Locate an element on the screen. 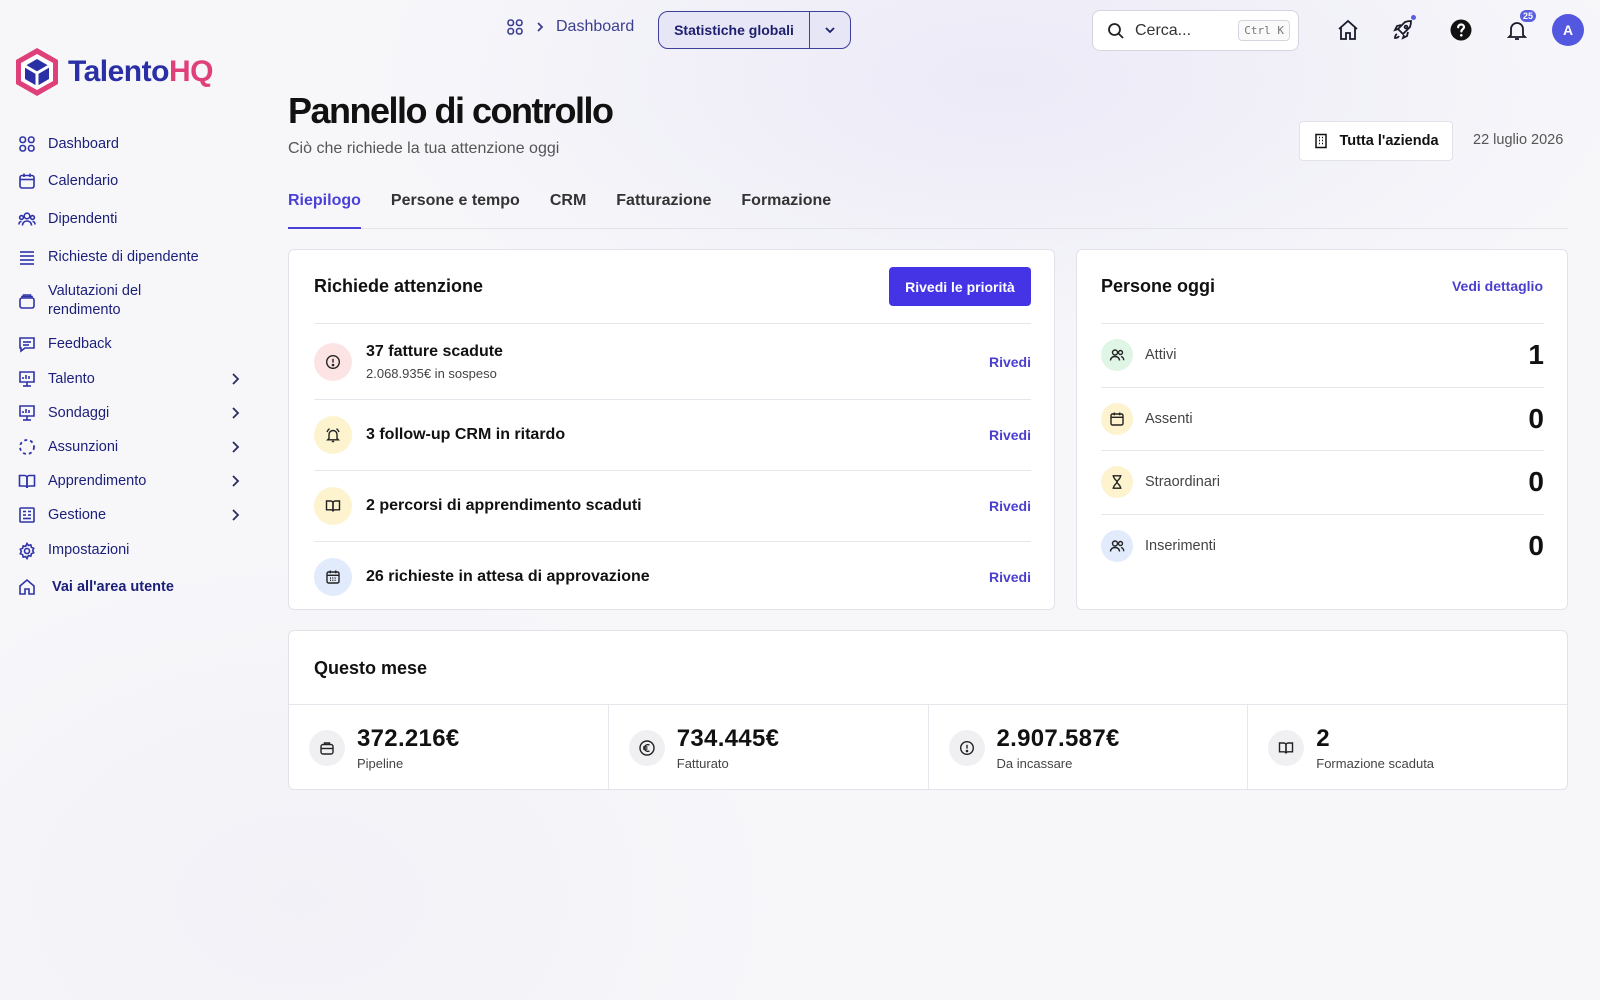 The image size is (1600, 1000). stat-pipeline: 372.216€ Pipeline is located at coordinates (449, 747).